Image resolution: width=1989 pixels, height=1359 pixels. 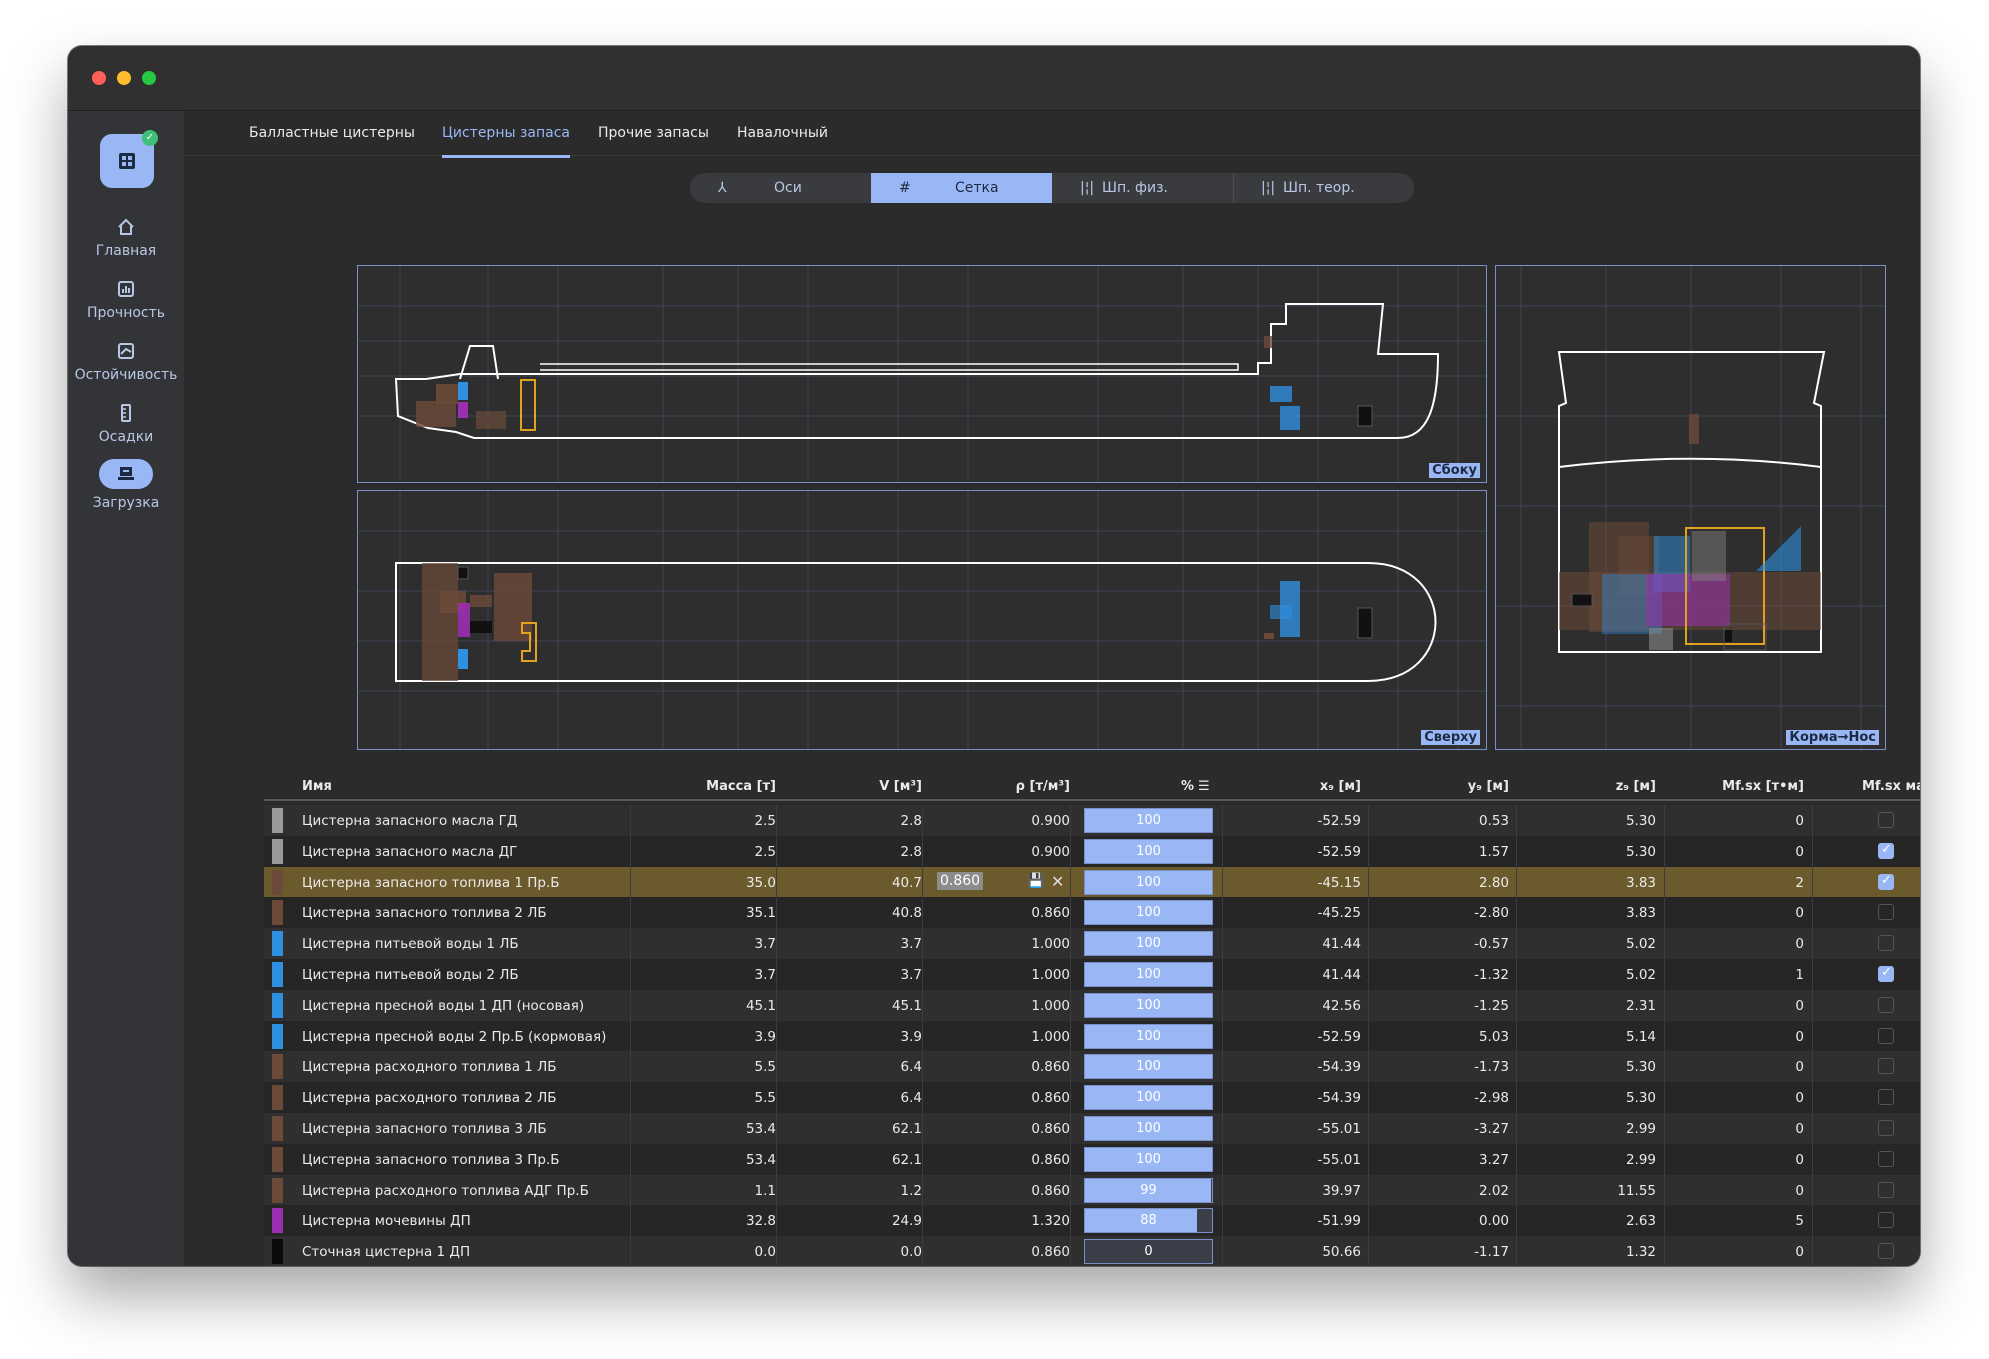 What do you see at coordinates (1323, 188) in the screenshot?
I see `toggle-frames-theoretical: |¦| Шп. теор.` at bounding box center [1323, 188].